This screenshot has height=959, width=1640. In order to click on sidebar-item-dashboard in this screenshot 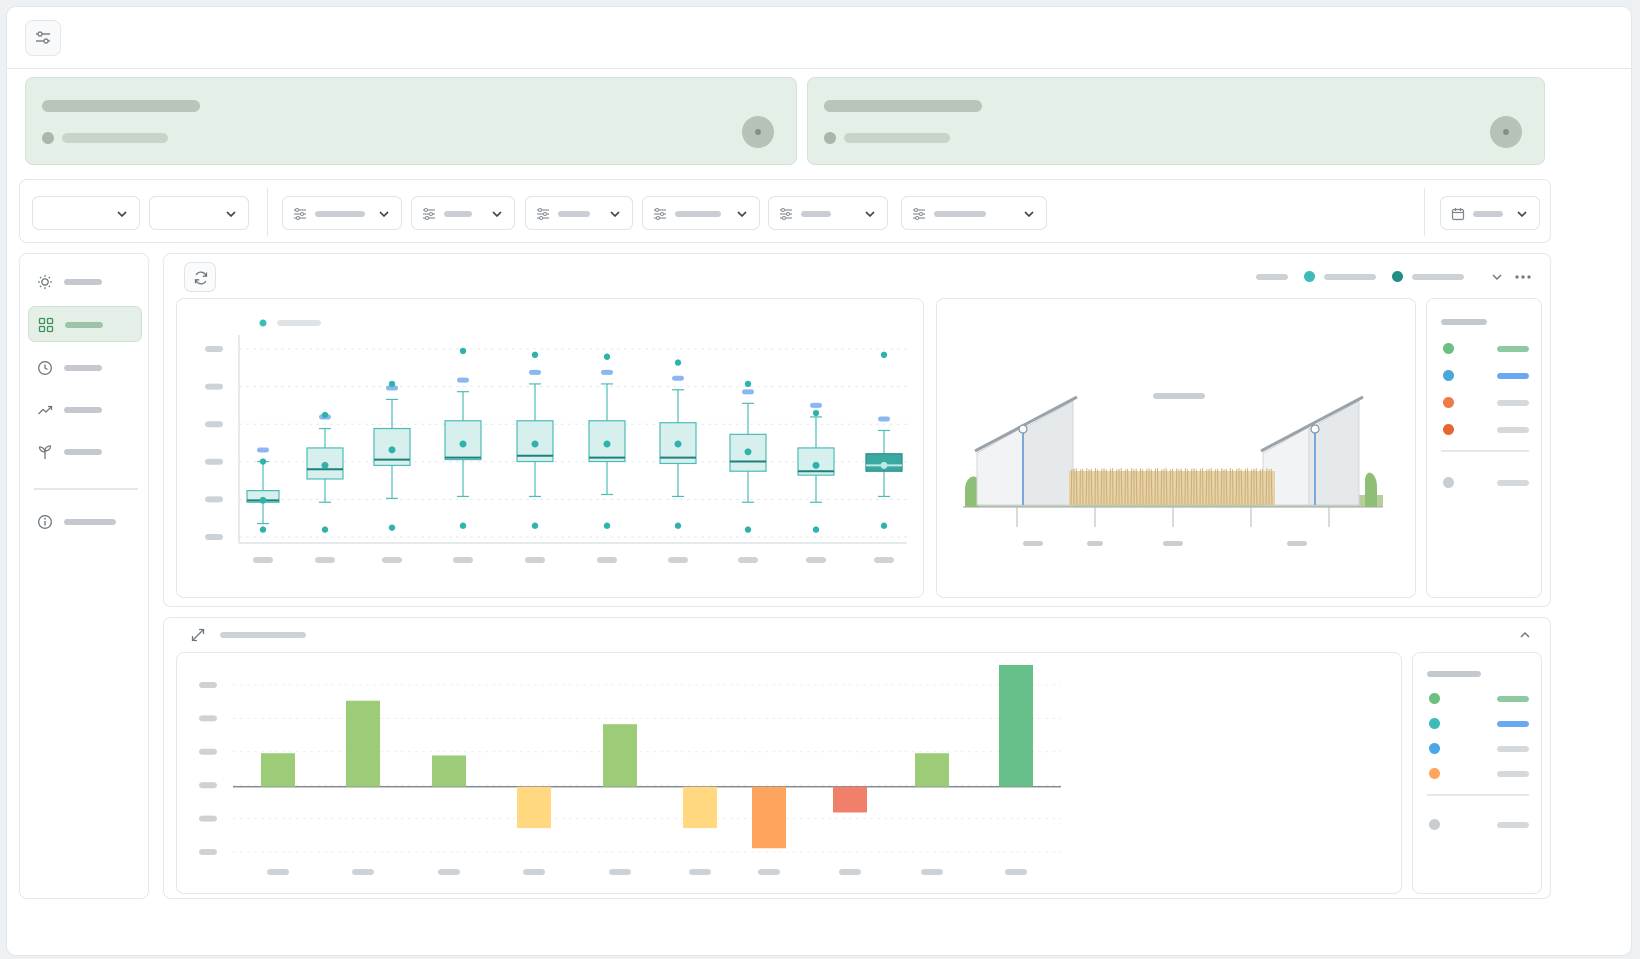, I will do `click(85, 324)`.